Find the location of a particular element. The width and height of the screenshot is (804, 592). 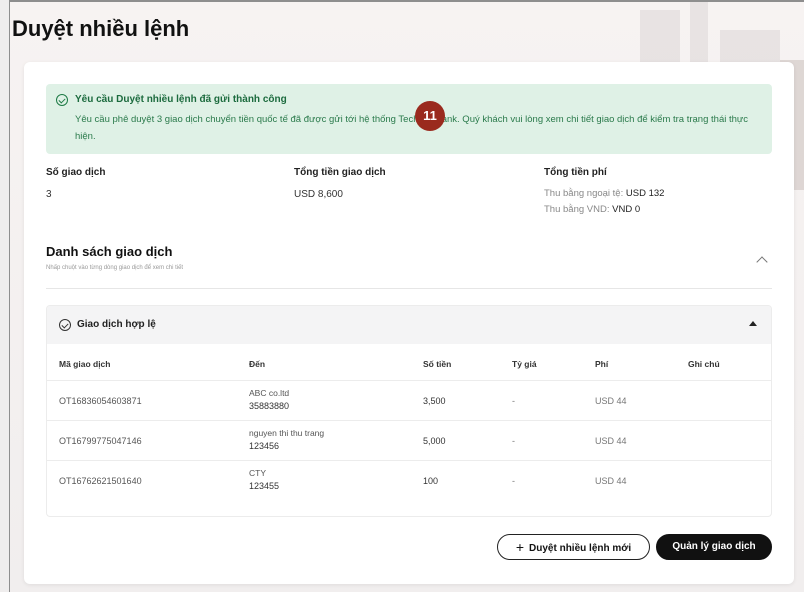

amount: 3,500 is located at coordinates (434, 401).